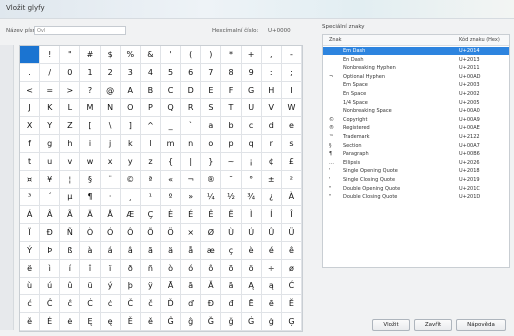  What do you see at coordinates (130, 126) in the screenshot?
I see `glyph-cell: ]` at bounding box center [130, 126].